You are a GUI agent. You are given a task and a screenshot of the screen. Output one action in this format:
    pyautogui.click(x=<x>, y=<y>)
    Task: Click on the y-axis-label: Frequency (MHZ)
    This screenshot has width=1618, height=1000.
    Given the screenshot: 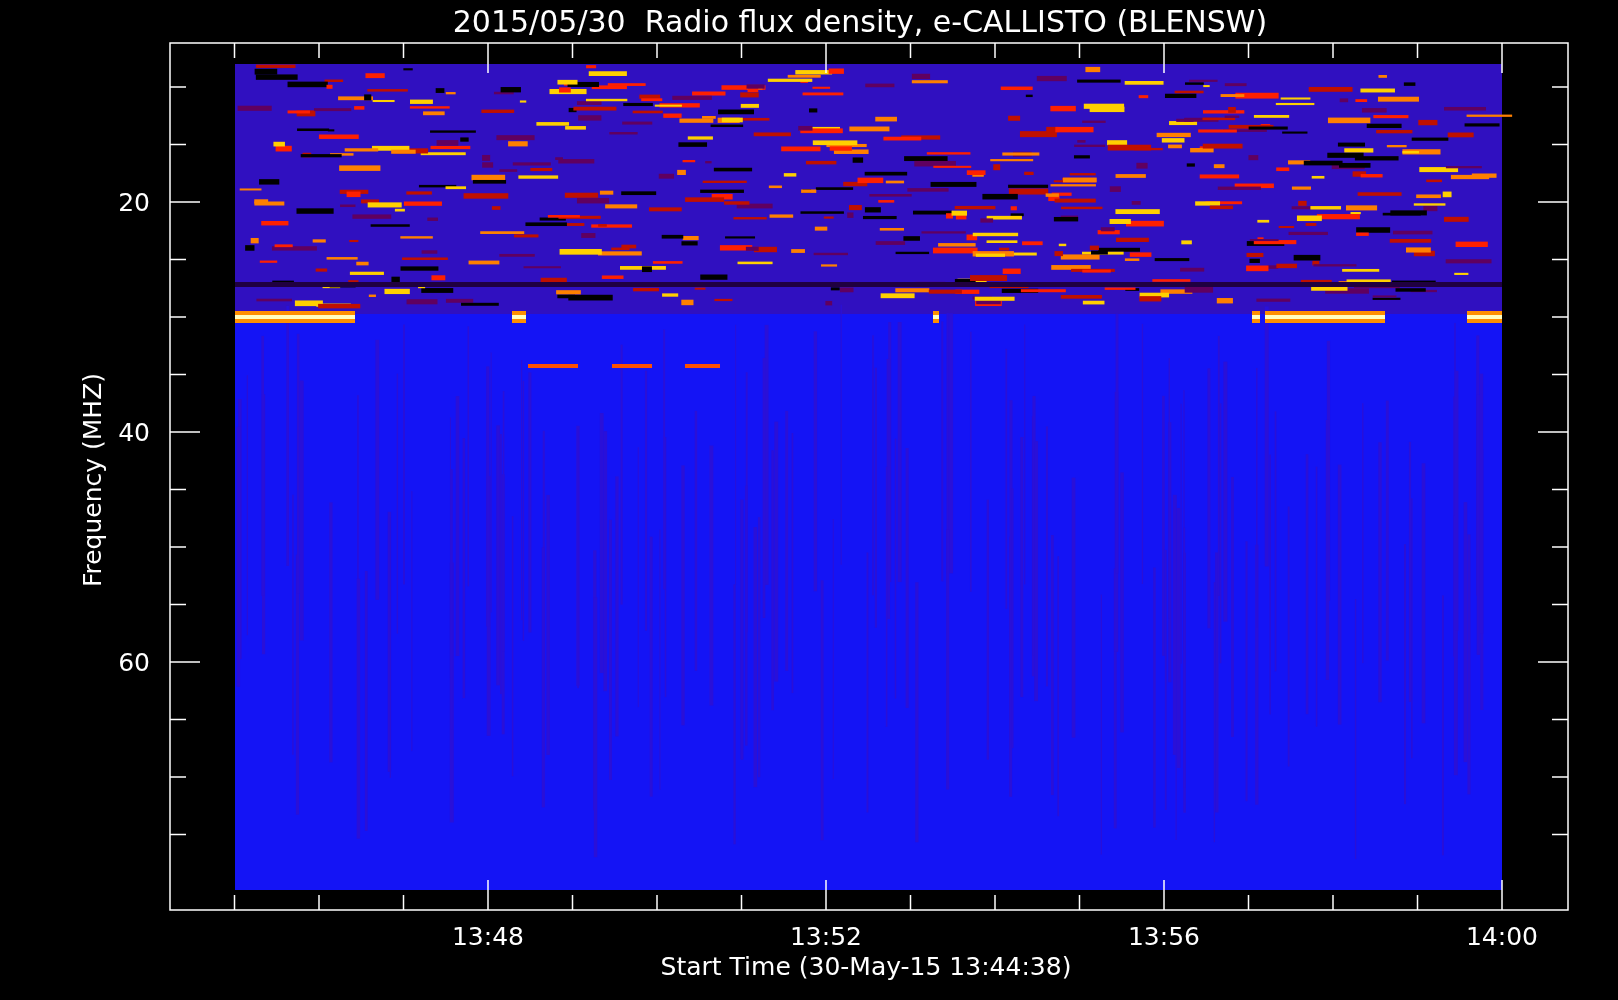 What is the action you would take?
    pyautogui.click(x=92, y=480)
    